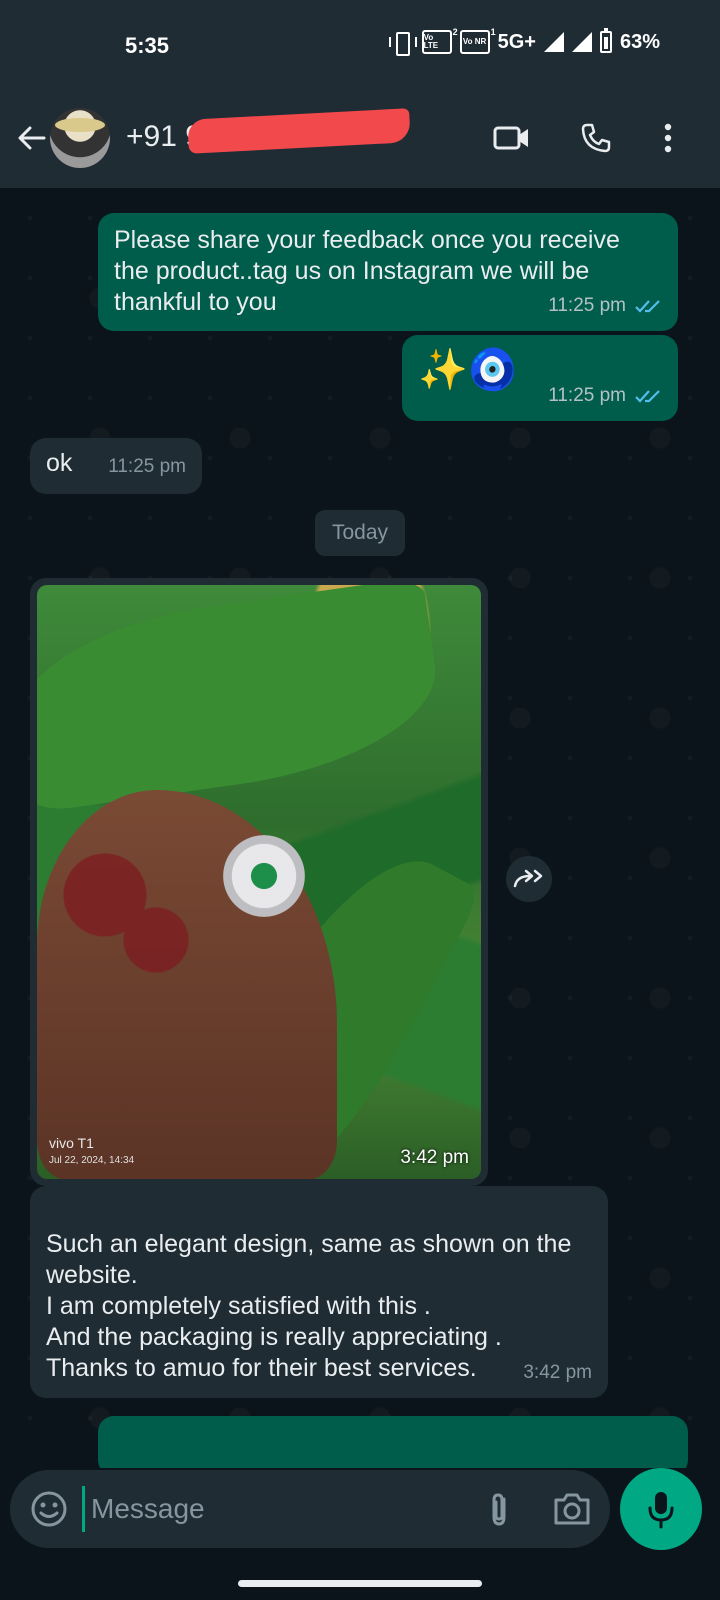 This screenshot has width=720, height=1600. What do you see at coordinates (360, 1583) in the screenshot?
I see `gesture-nav-handle` at bounding box center [360, 1583].